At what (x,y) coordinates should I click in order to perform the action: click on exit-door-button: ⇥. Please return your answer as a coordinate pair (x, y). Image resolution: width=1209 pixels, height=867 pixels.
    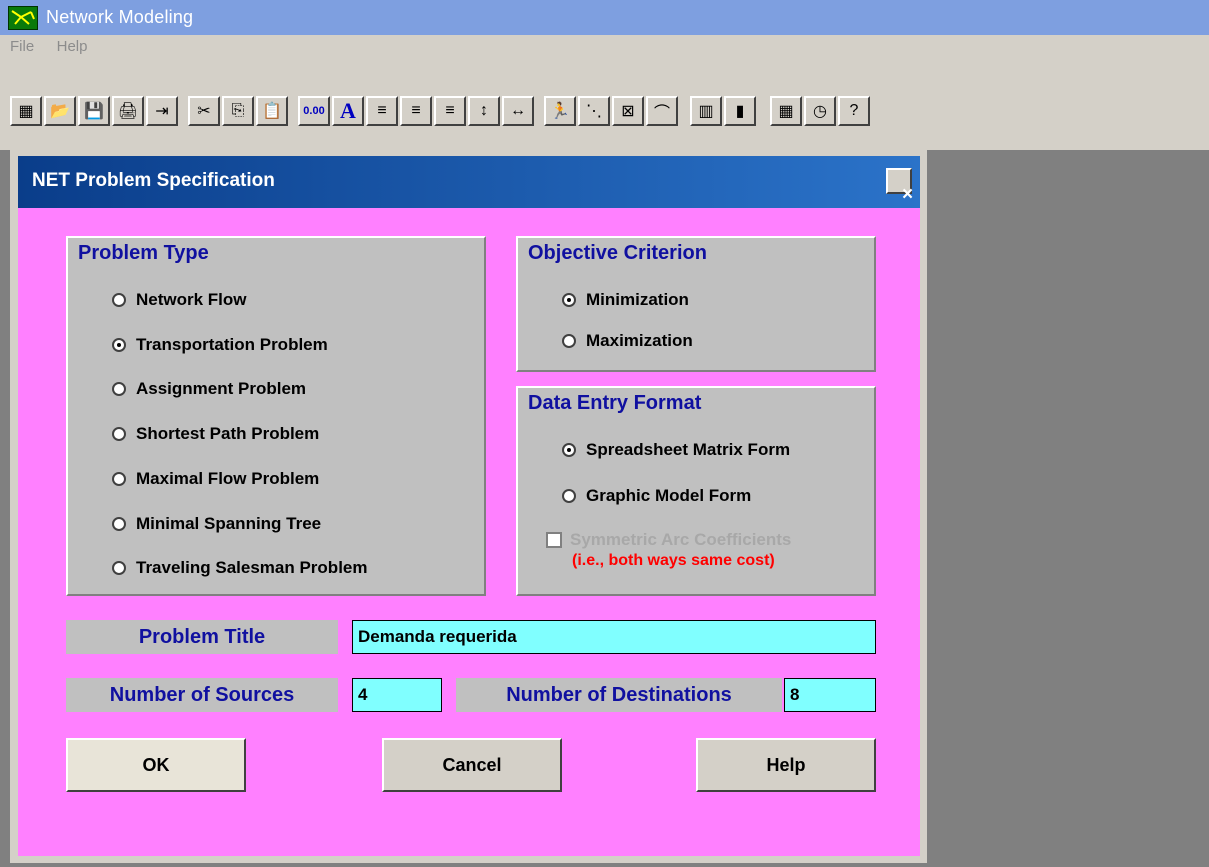
    Looking at the image, I should click on (162, 111).